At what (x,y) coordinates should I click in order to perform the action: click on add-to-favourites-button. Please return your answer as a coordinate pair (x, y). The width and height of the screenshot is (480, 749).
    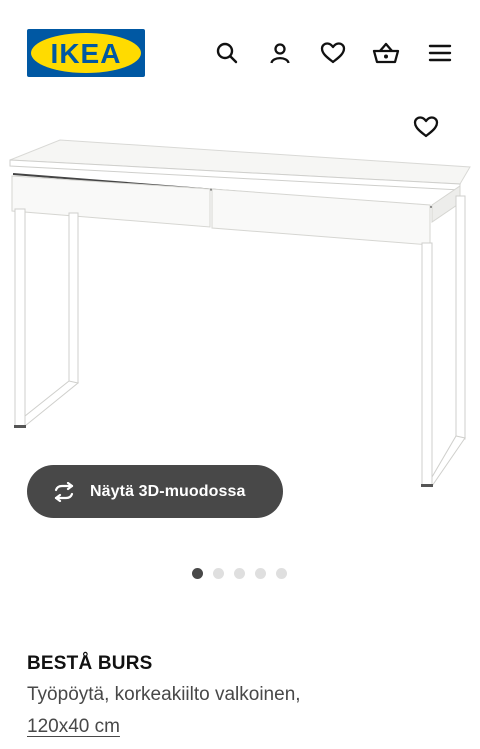
    Looking at the image, I should click on (426, 127).